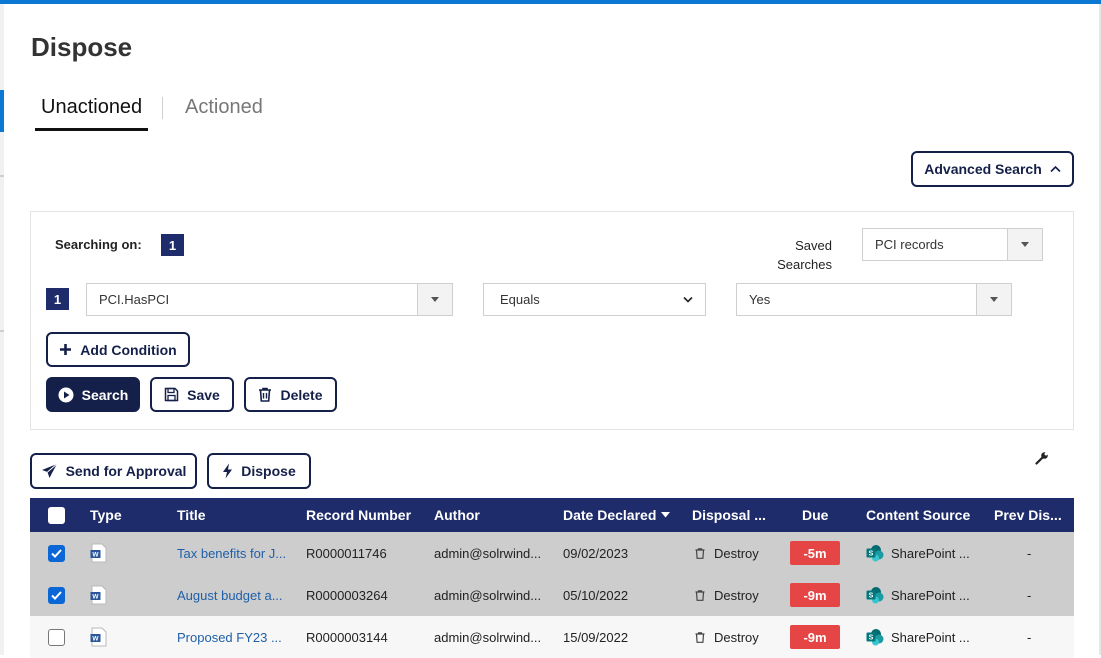 The width and height of the screenshot is (1101, 658). What do you see at coordinates (983, 169) in the screenshot?
I see `advanced-search-label: Advanced Search` at bounding box center [983, 169].